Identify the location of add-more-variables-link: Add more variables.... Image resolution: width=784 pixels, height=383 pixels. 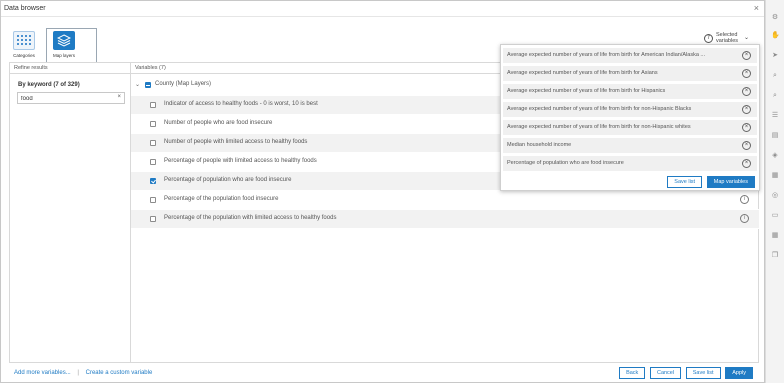
(42, 373).